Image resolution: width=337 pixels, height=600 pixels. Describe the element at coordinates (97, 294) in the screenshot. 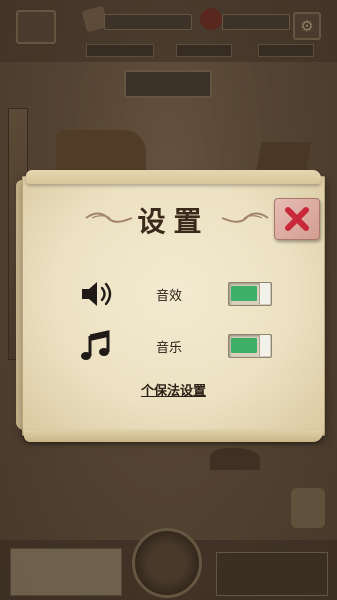

I see `speaker-icon` at that location.